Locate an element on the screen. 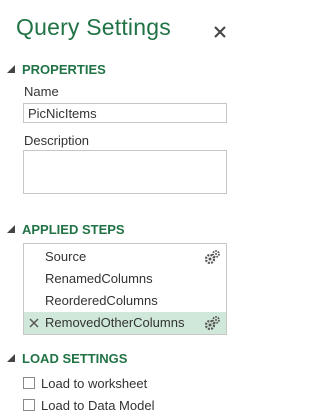  delete-step-icon is located at coordinates (34, 323).